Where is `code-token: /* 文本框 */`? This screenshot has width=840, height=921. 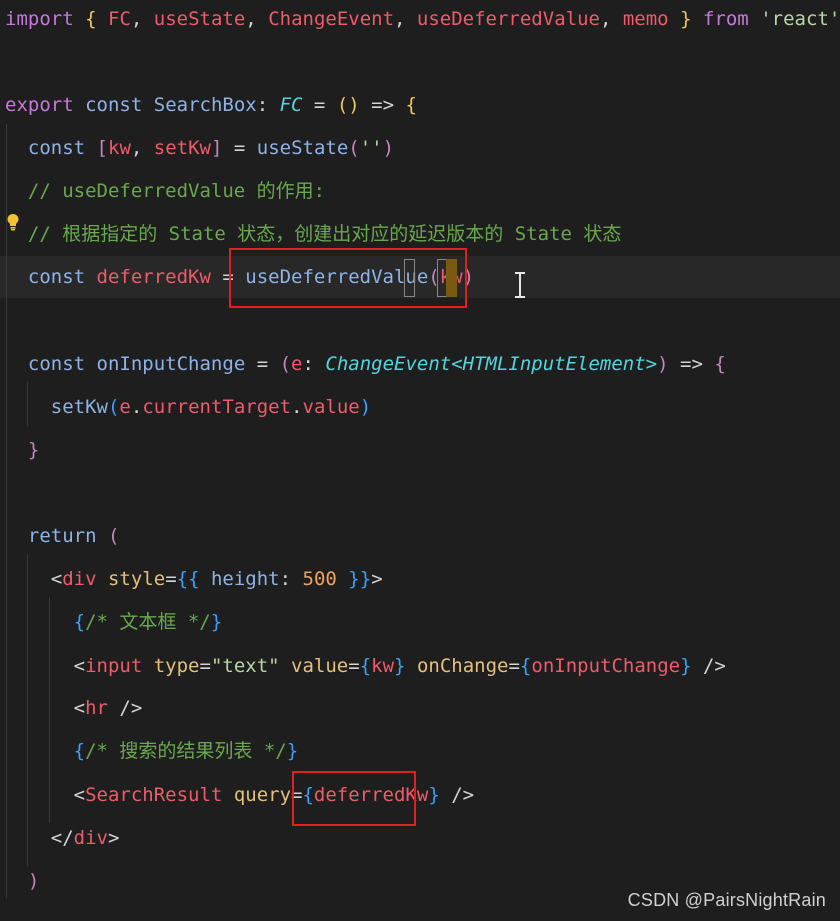
code-token: /* 文本框 */ is located at coordinates (148, 622).